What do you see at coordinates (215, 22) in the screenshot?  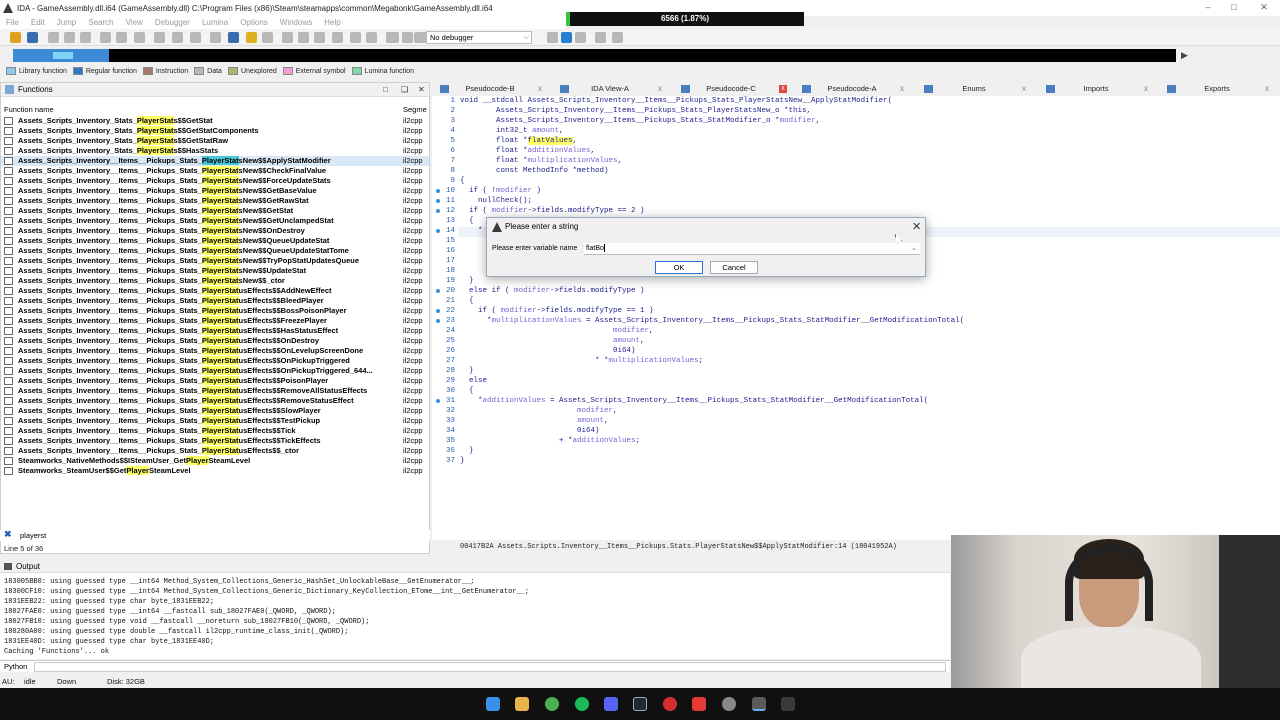 I see `menu-item-lumina: Lumina` at bounding box center [215, 22].